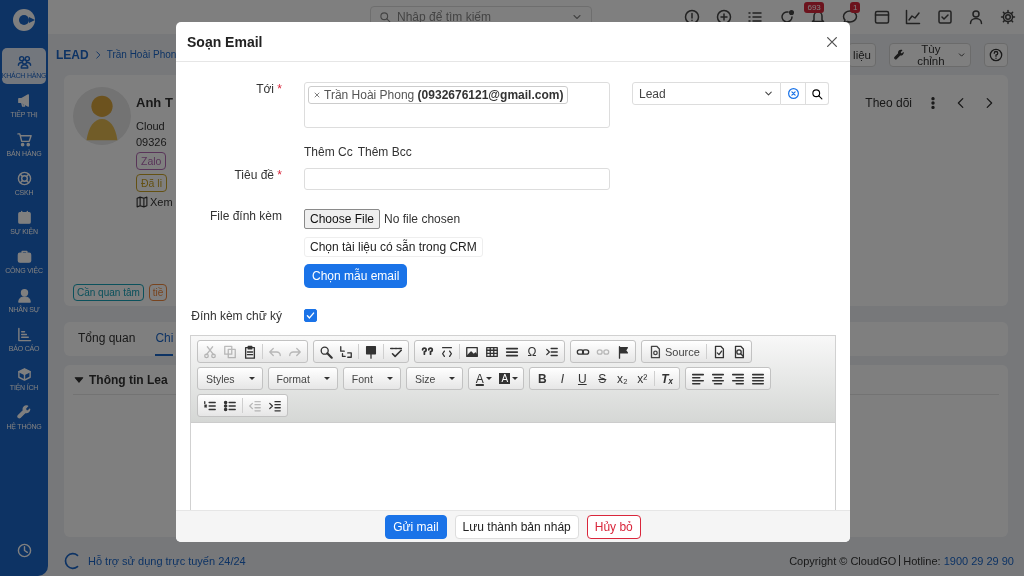  What do you see at coordinates (582, 378) in the screenshot?
I see `underline-button: U` at bounding box center [582, 378].